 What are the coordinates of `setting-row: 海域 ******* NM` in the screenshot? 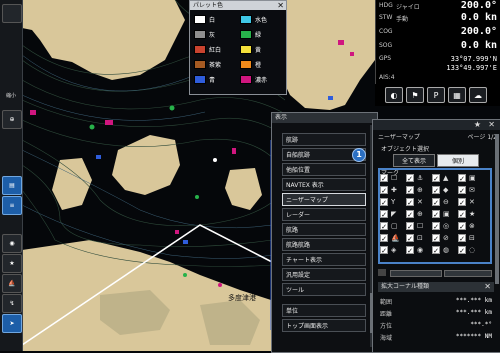 It's located at (436, 337).